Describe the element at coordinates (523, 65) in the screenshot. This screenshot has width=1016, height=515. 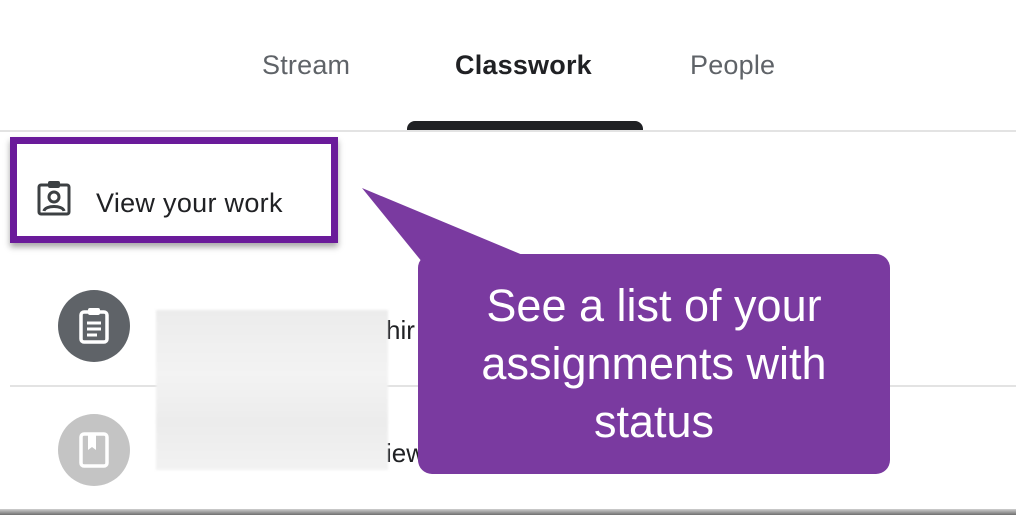
I see `tab-classwork: Classwork` at that location.